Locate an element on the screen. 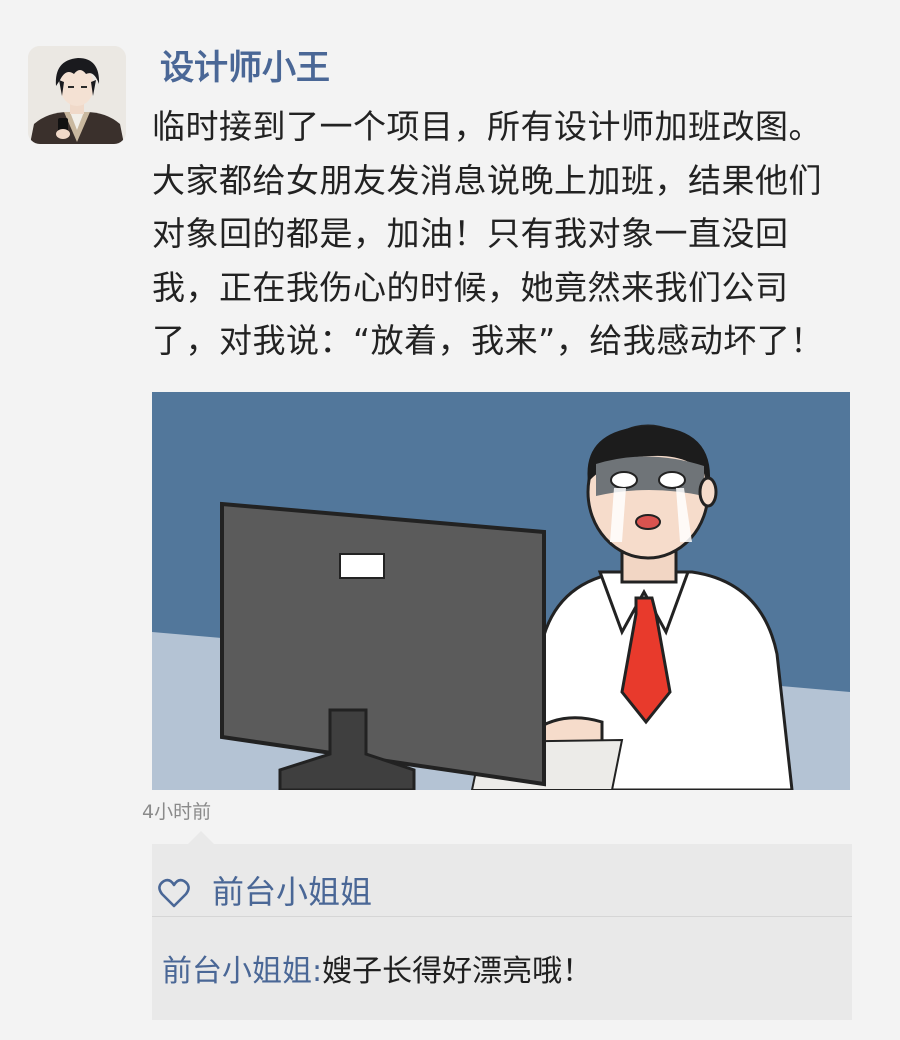  likes-comments-panel: 前台小姐姐 前台小姐姐:嫂子长得好漂亮哦！ is located at coordinates (502, 925).